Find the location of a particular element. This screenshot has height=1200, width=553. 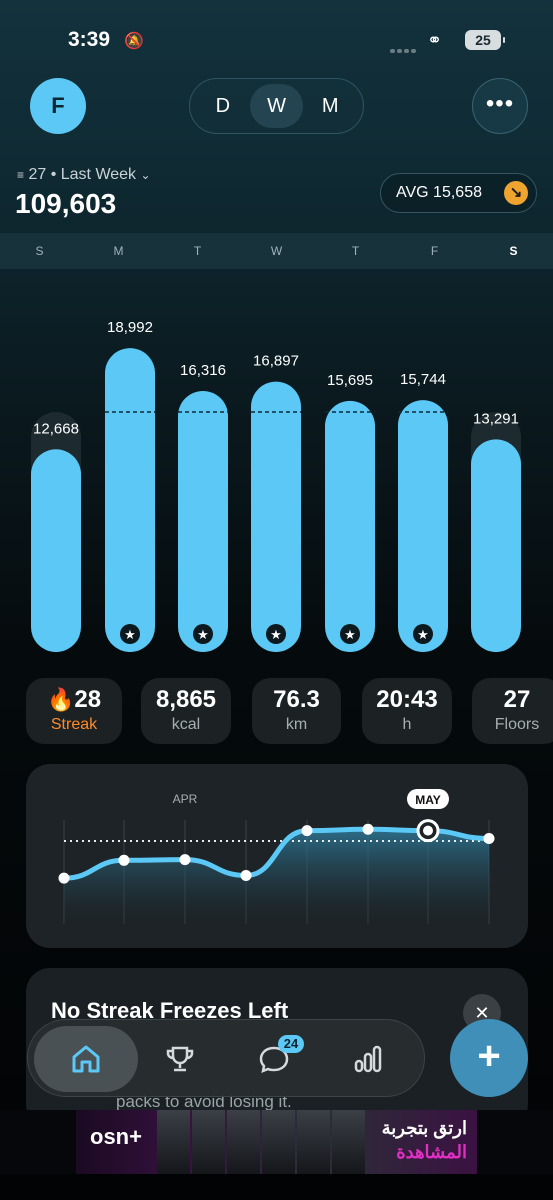

day-label: S is located at coordinates (39, 251).